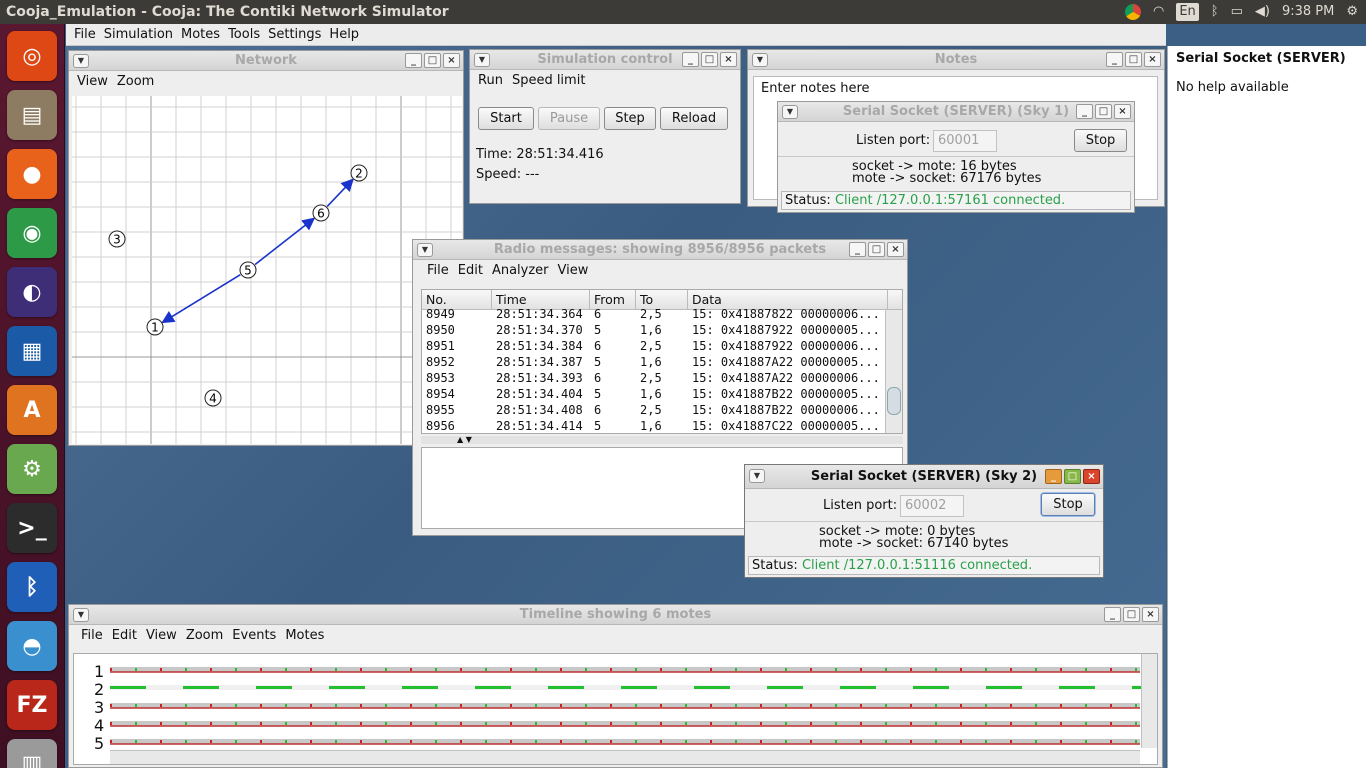 The width and height of the screenshot is (1366, 768). What do you see at coordinates (304, 636) in the screenshot?
I see `timeline-menu-motes: Motes` at bounding box center [304, 636].